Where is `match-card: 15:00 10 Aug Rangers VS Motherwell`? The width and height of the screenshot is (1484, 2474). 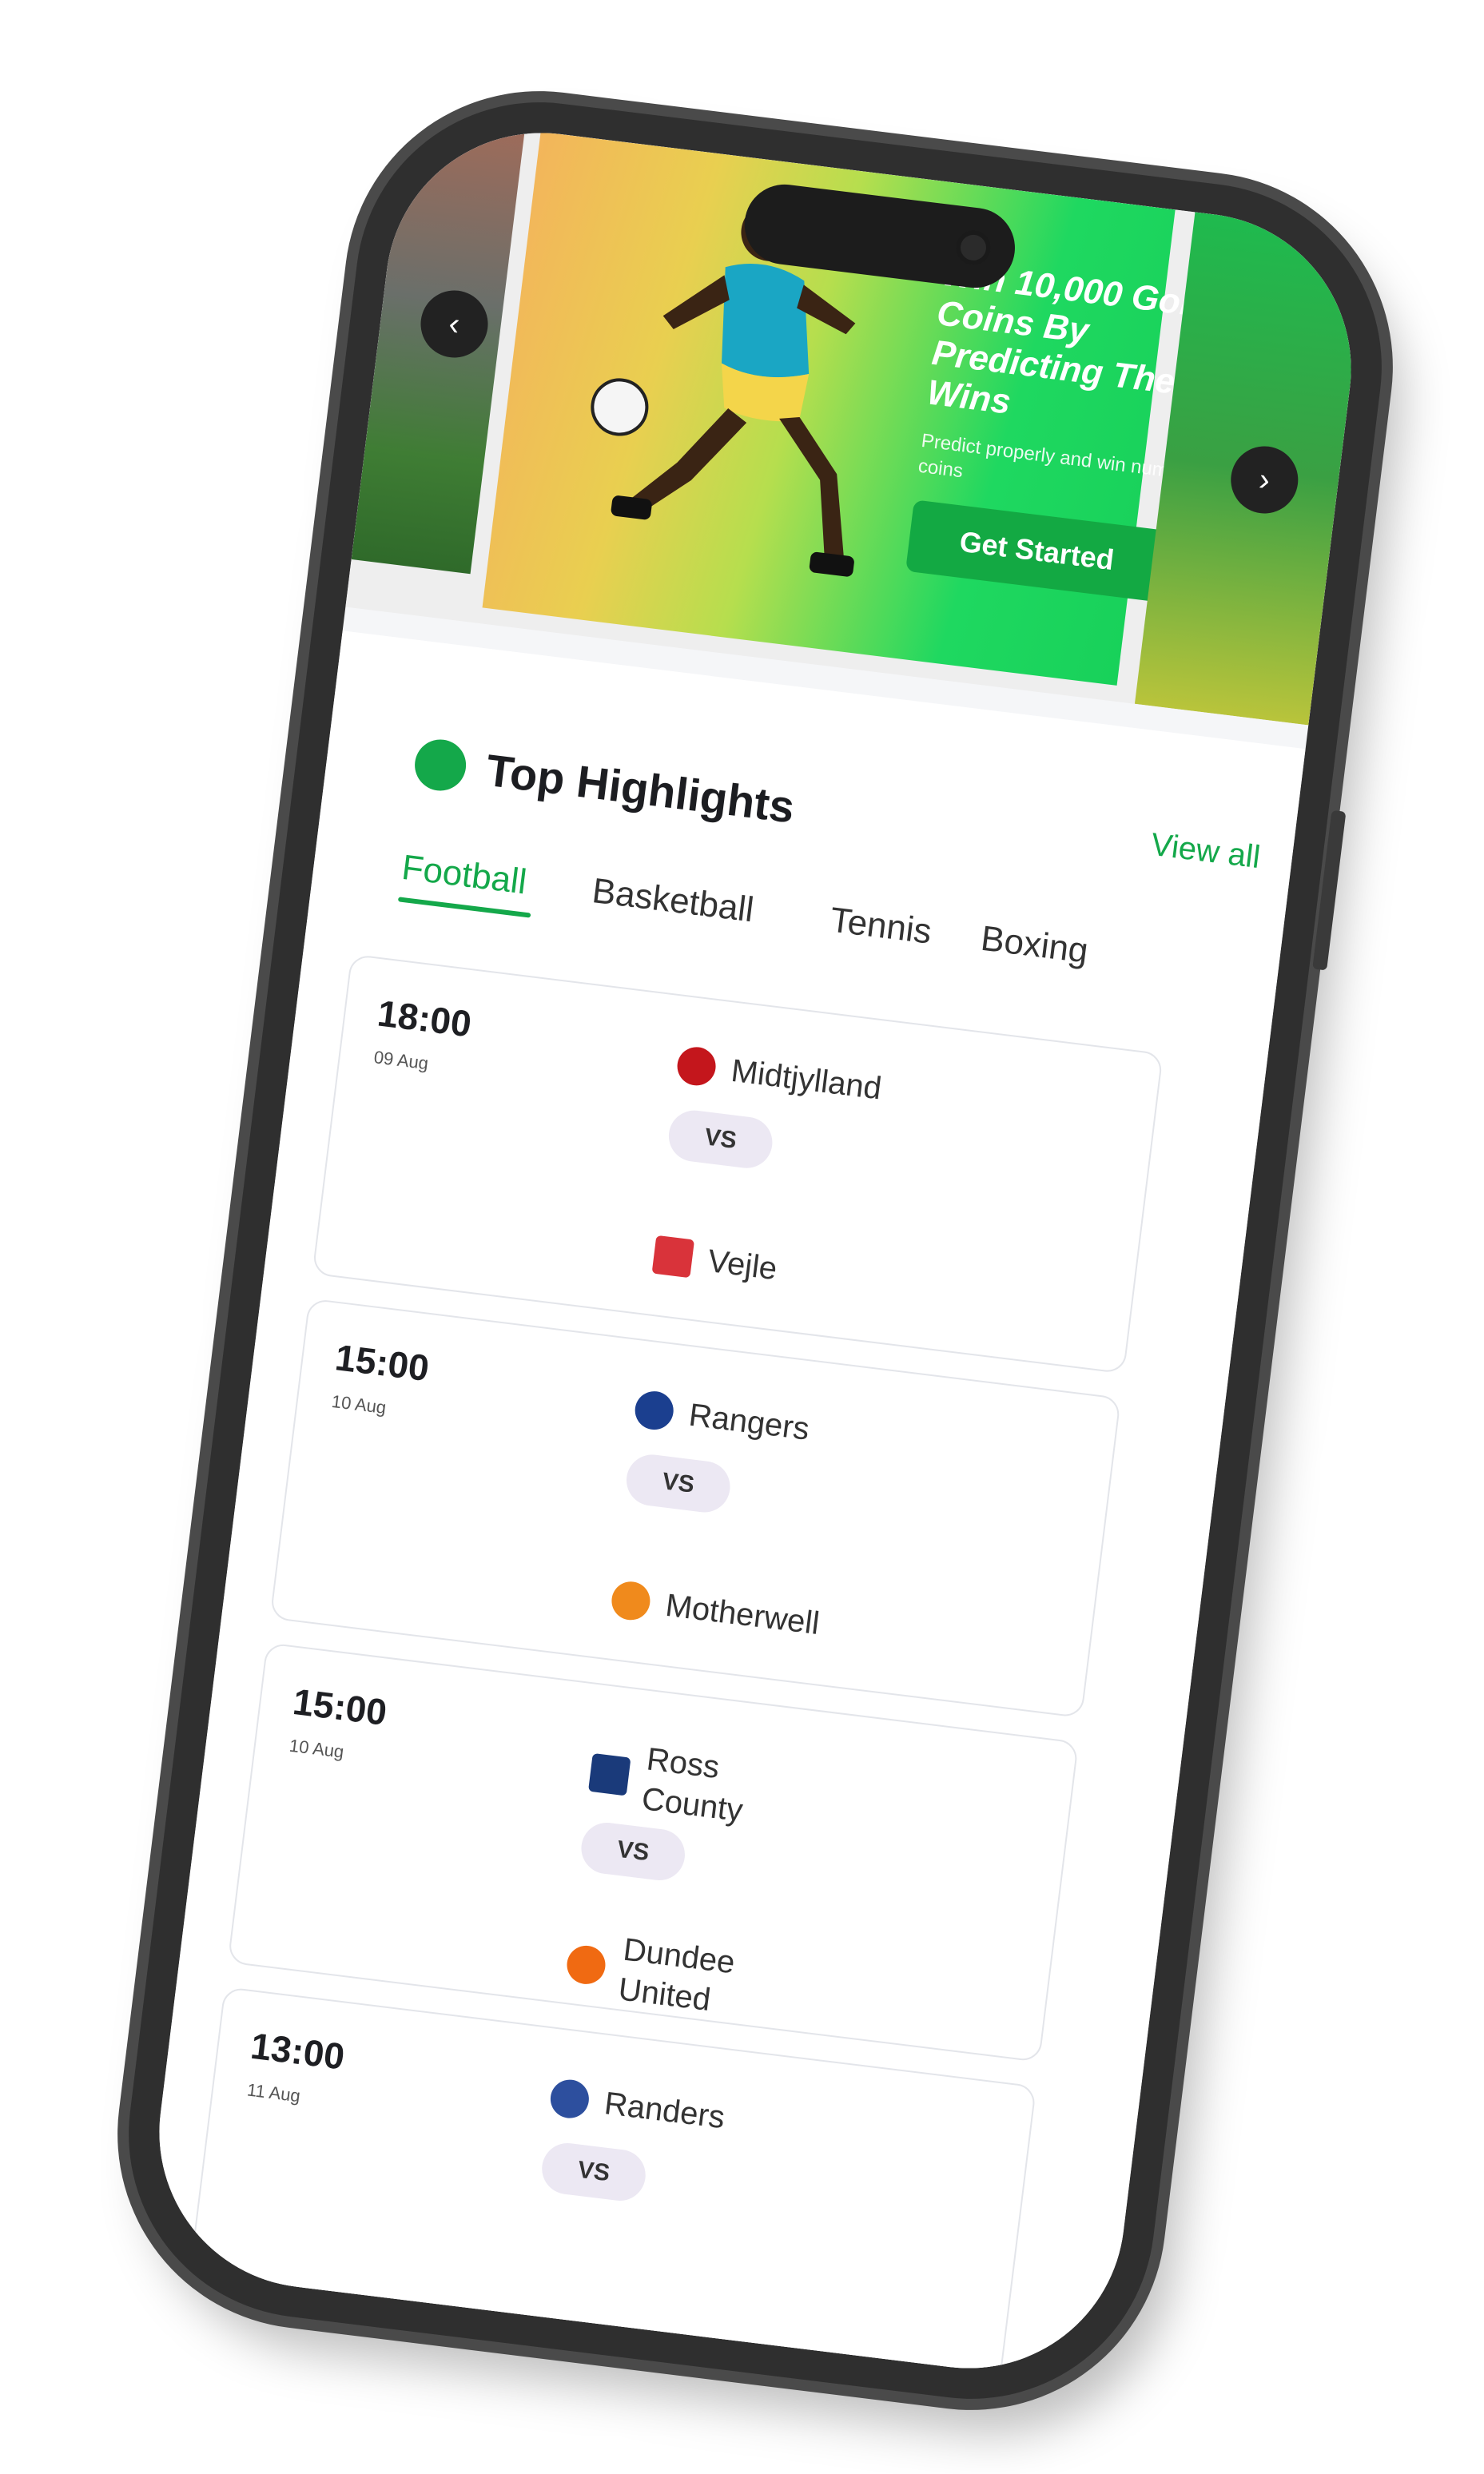
match-card: 15:00 10 Aug Rangers VS Motherwell is located at coordinates (695, 1508).